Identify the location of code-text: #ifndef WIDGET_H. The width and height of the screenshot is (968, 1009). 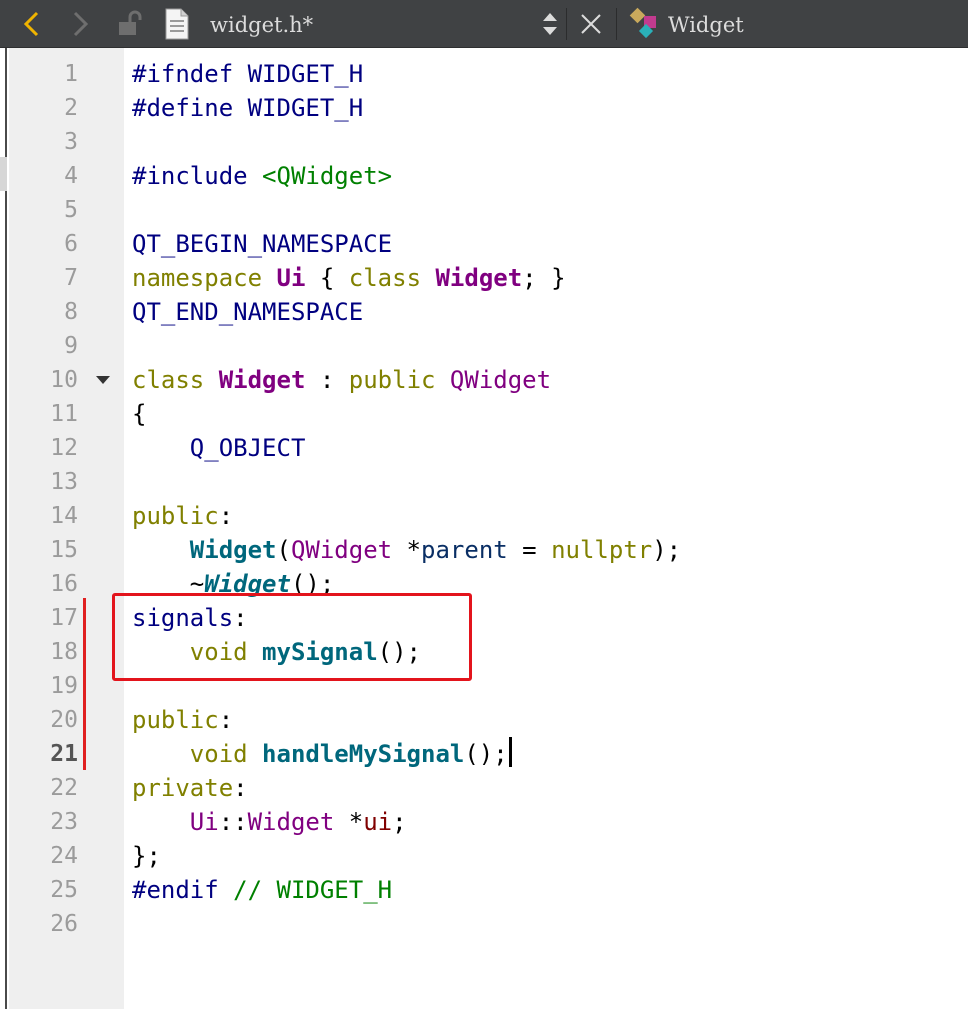
(247, 74).